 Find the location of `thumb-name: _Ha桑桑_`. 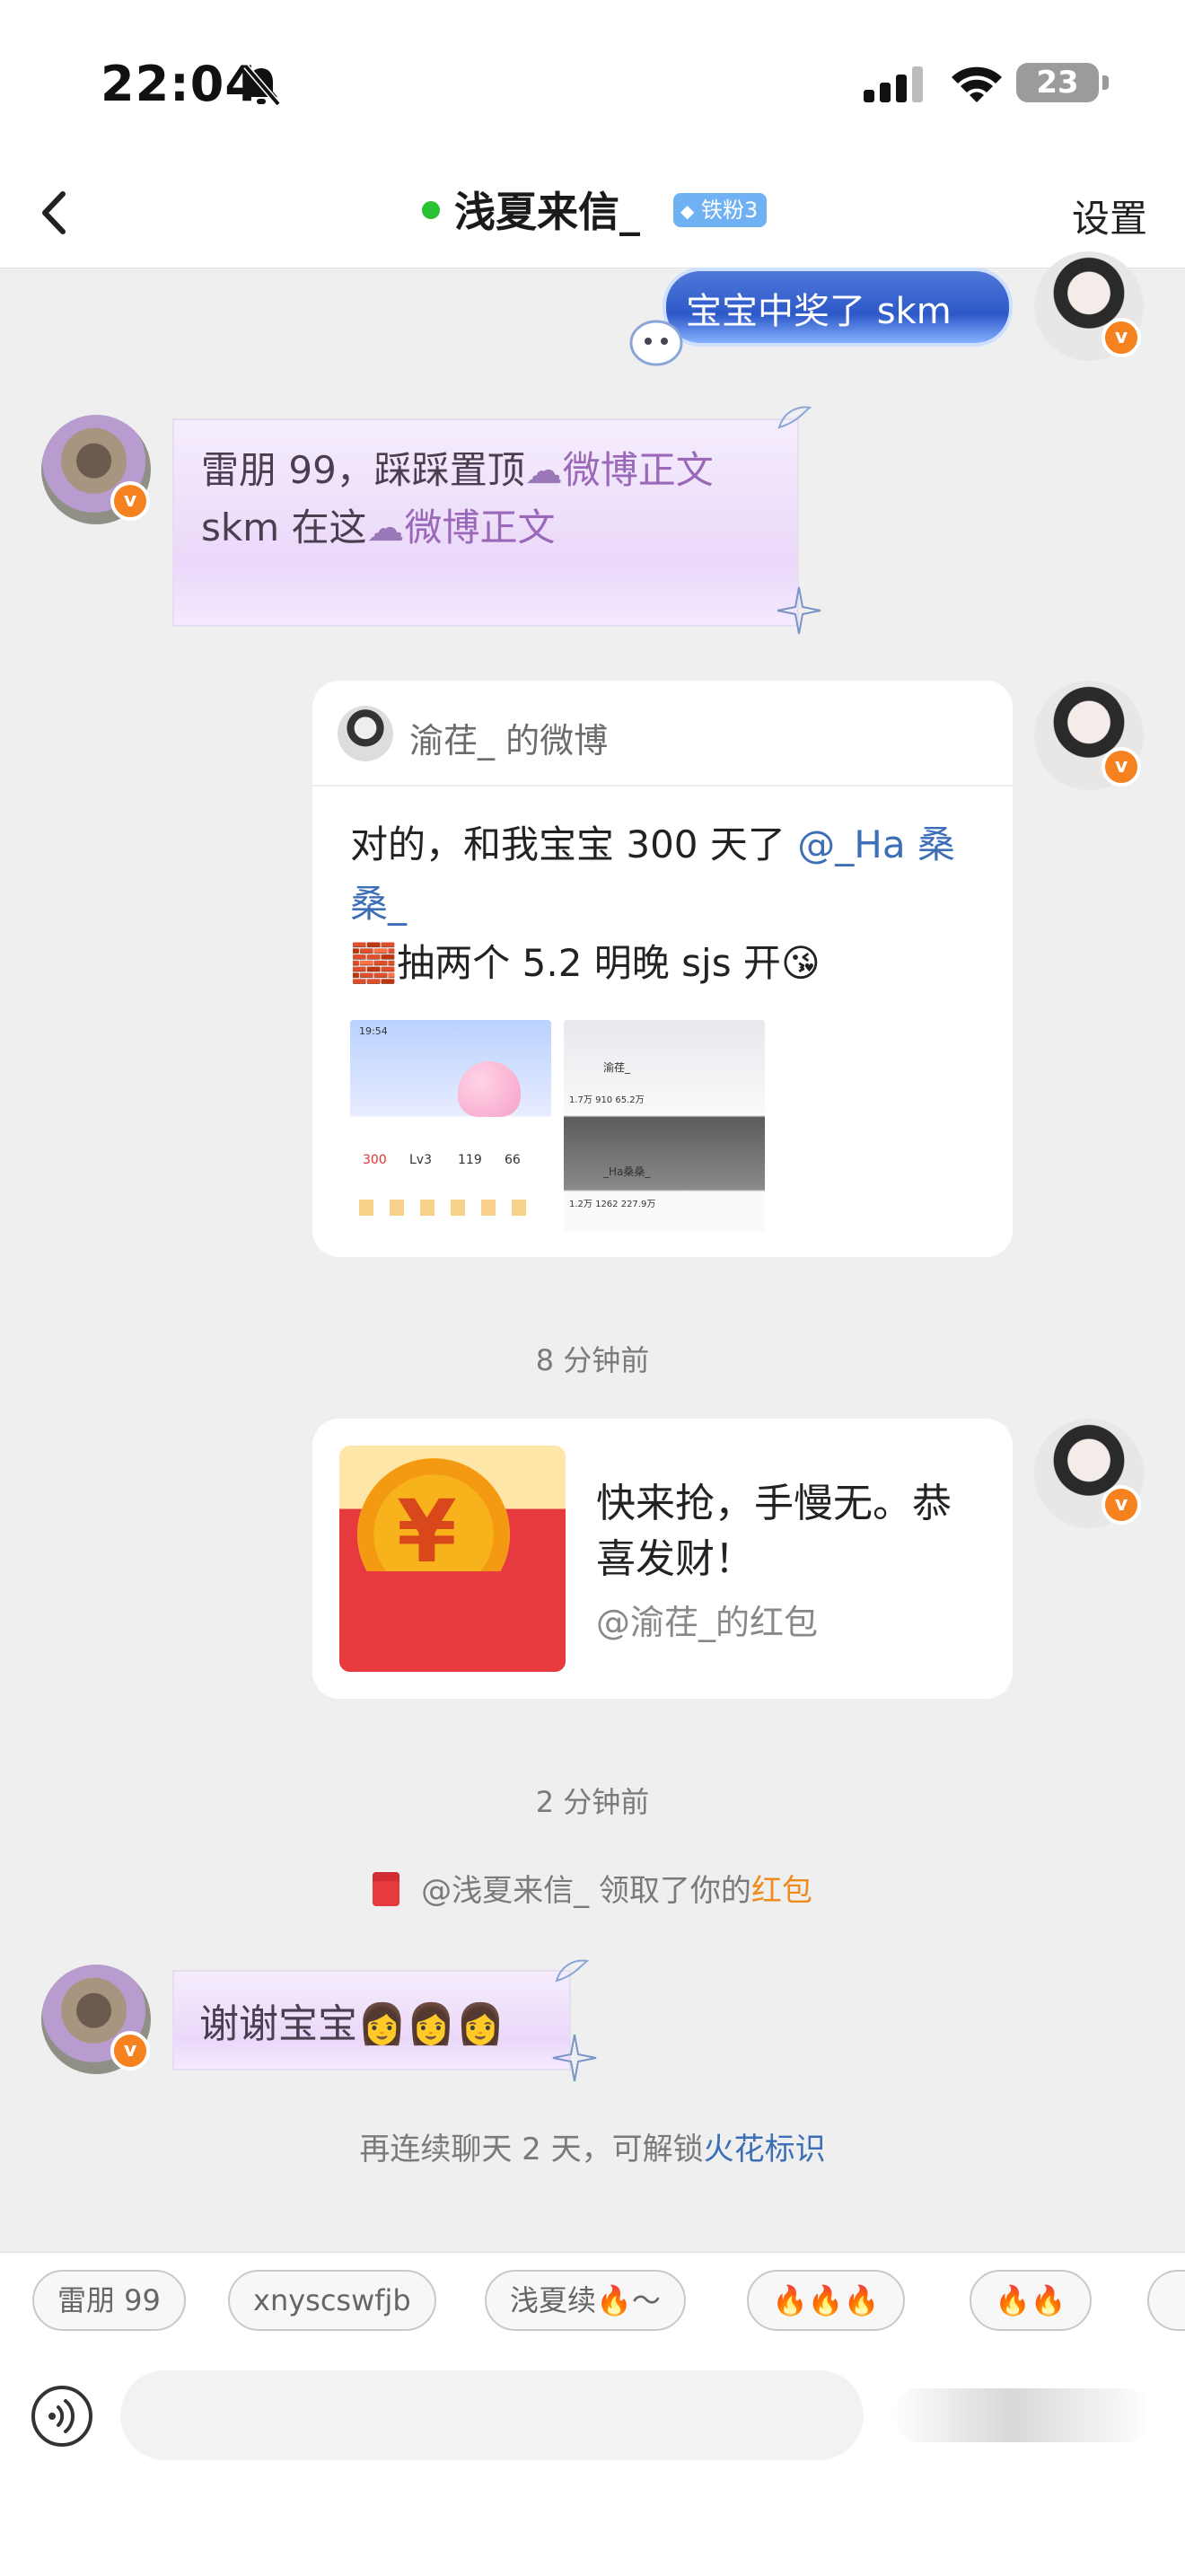

thumb-name: _Ha桑桑_ is located at coordinates (627, 1171).